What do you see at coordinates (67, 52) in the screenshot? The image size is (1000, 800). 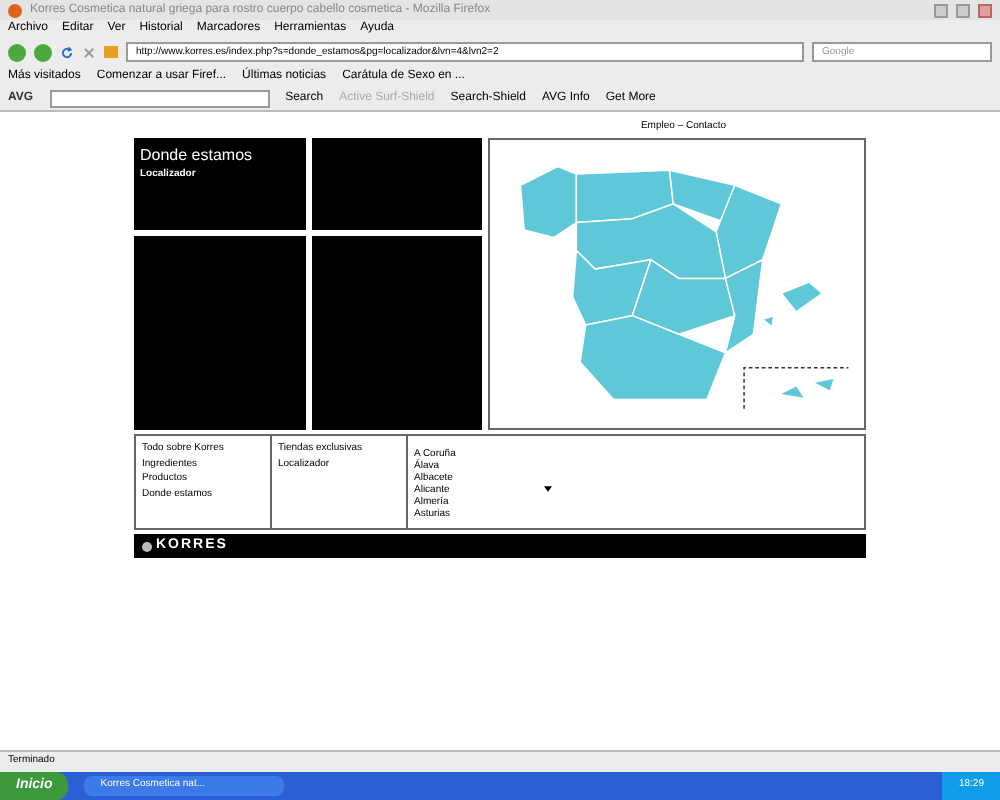 I see `reload-icon` at bounding box center [67, 52].